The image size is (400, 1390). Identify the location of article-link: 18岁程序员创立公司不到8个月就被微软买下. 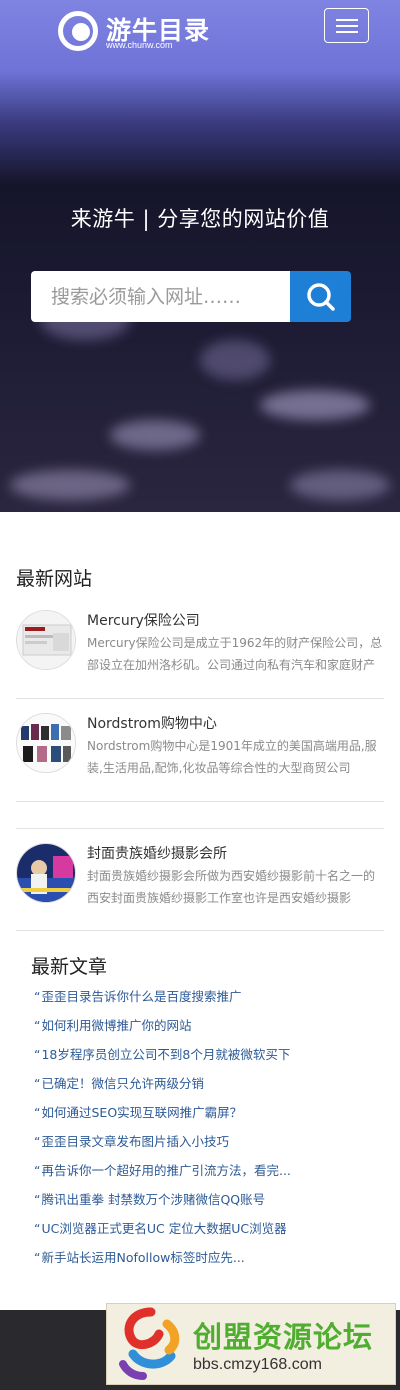
(204, 1058).